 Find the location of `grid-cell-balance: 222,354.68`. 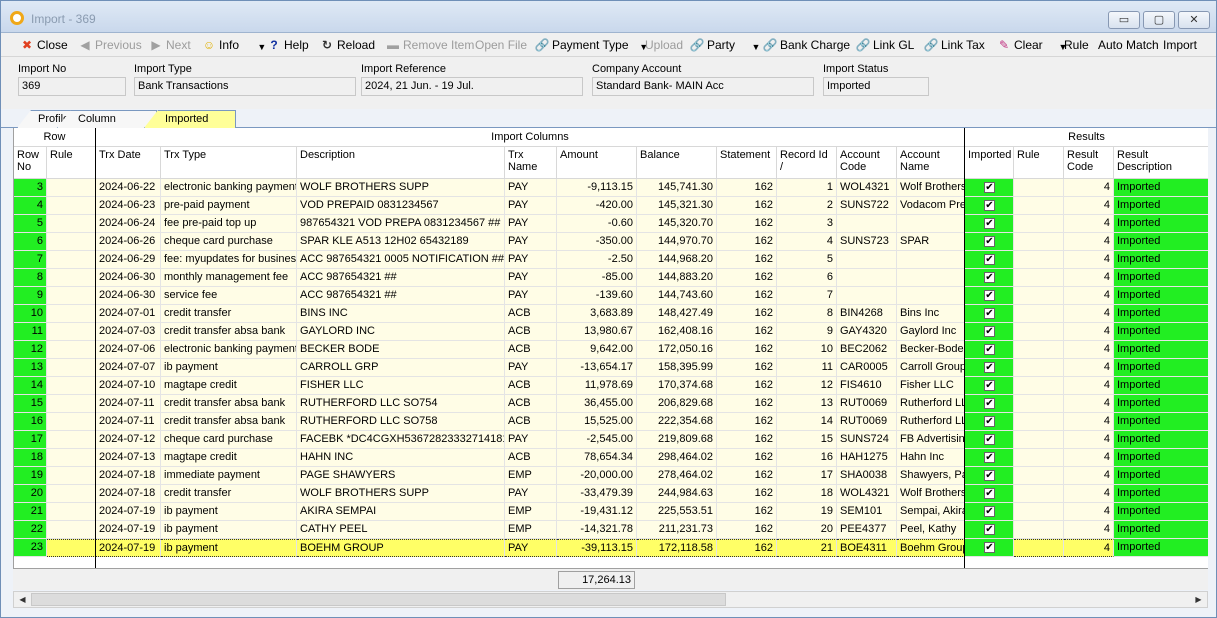

grid-cell-balance: 222,354.68 is located at coordinates (677, 422).